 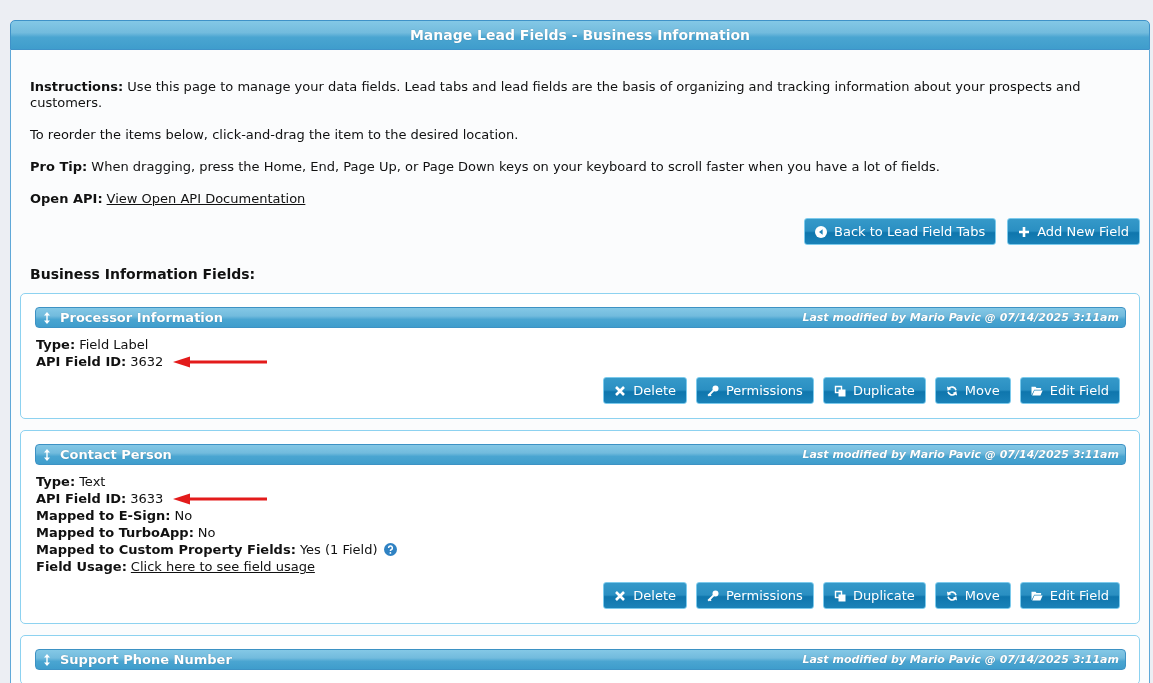 I want to click on detail-label: Mapped to E-Sign:, so click(x=103, y=515).